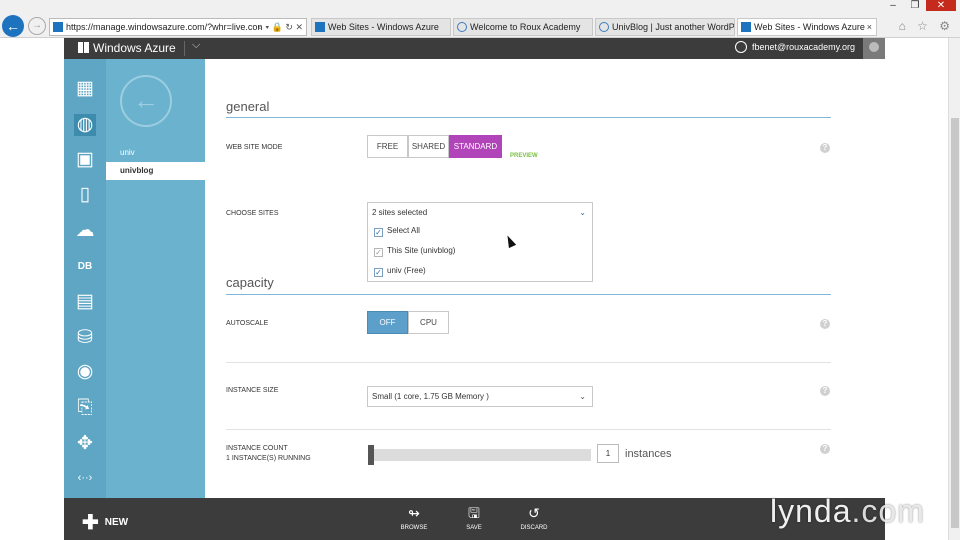  What do you see at coordinates (414, 251) in the screenshot?
I see `option-this-site: ✓ This Site (univblog)` at bounding box center [414, 251].